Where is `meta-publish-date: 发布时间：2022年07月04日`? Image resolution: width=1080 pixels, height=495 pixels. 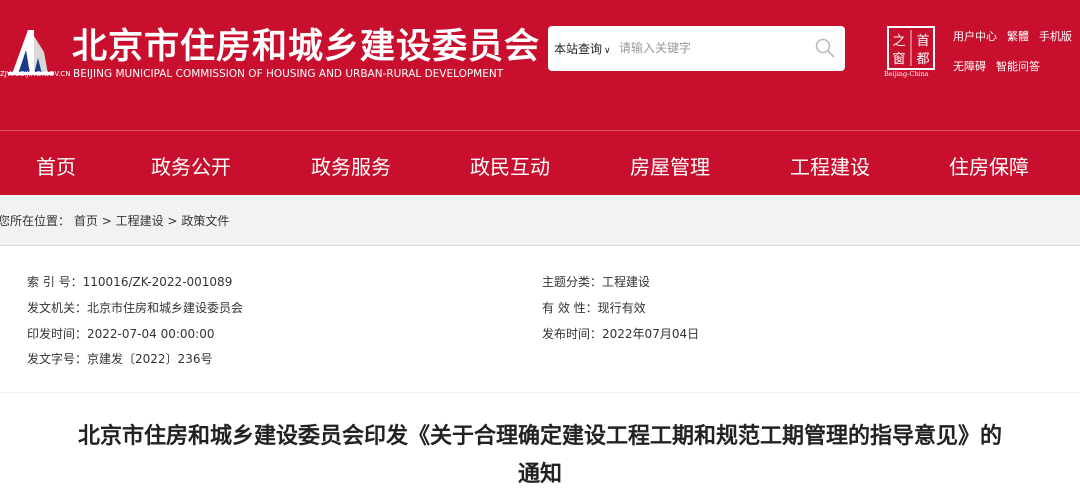 meta-publish-date: 发布时间：2022年07月04日 is located at coordinates (620, 333).